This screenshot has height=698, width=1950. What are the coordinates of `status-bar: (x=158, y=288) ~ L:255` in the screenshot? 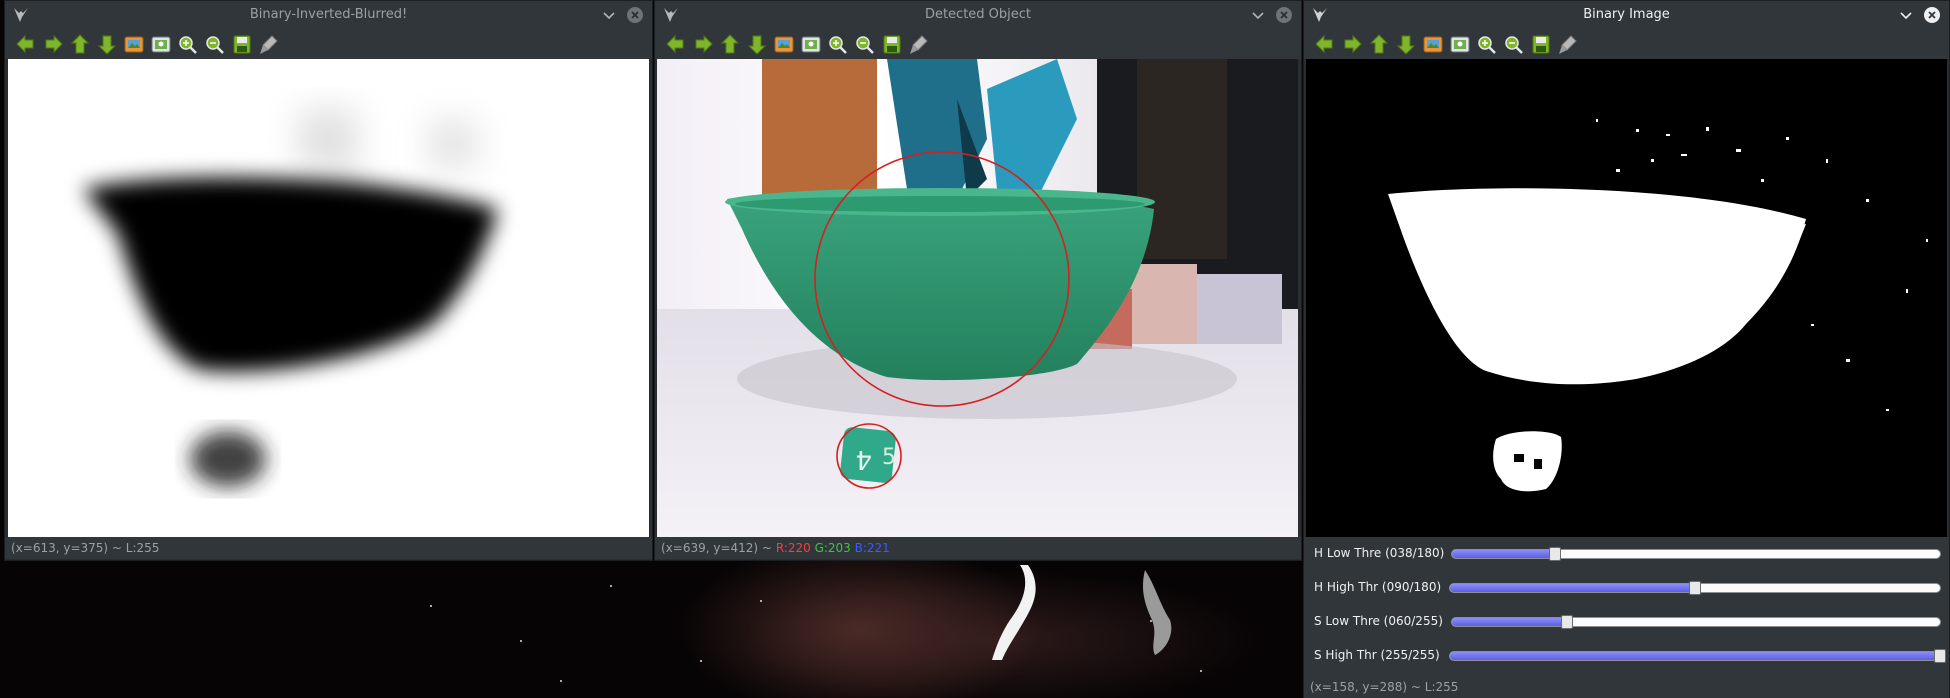 It's located at (1626, 687).